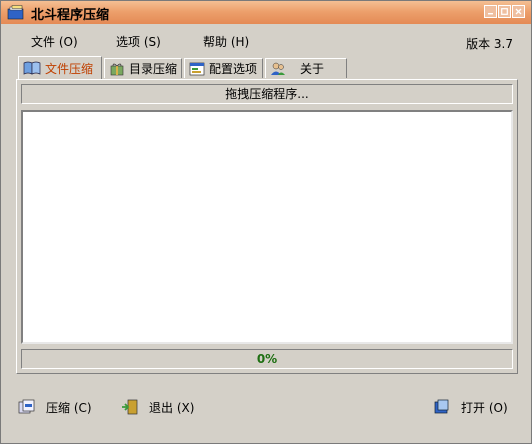  I want to click on progress-text: 0%, so click(267, 359).